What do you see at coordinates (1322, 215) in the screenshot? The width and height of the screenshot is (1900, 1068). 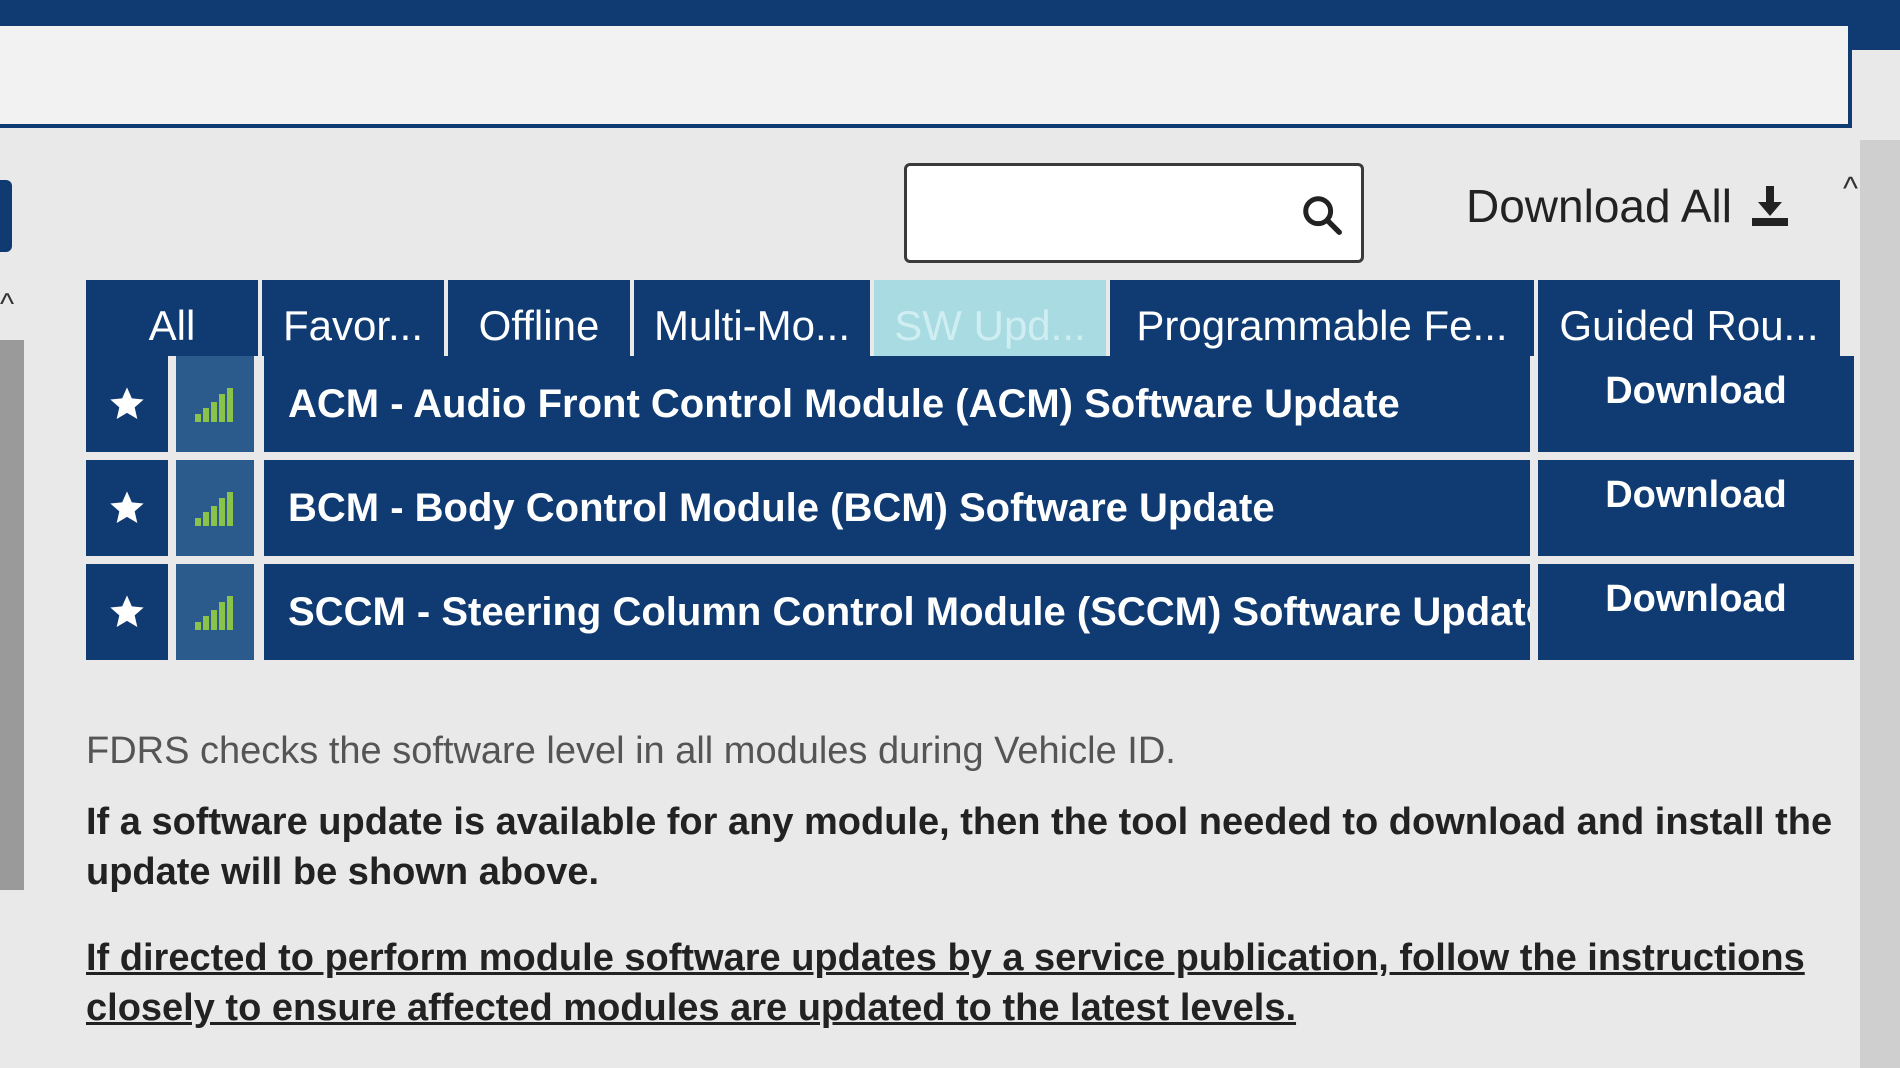 I see `search-icon` at bounding box center [1322, 215].